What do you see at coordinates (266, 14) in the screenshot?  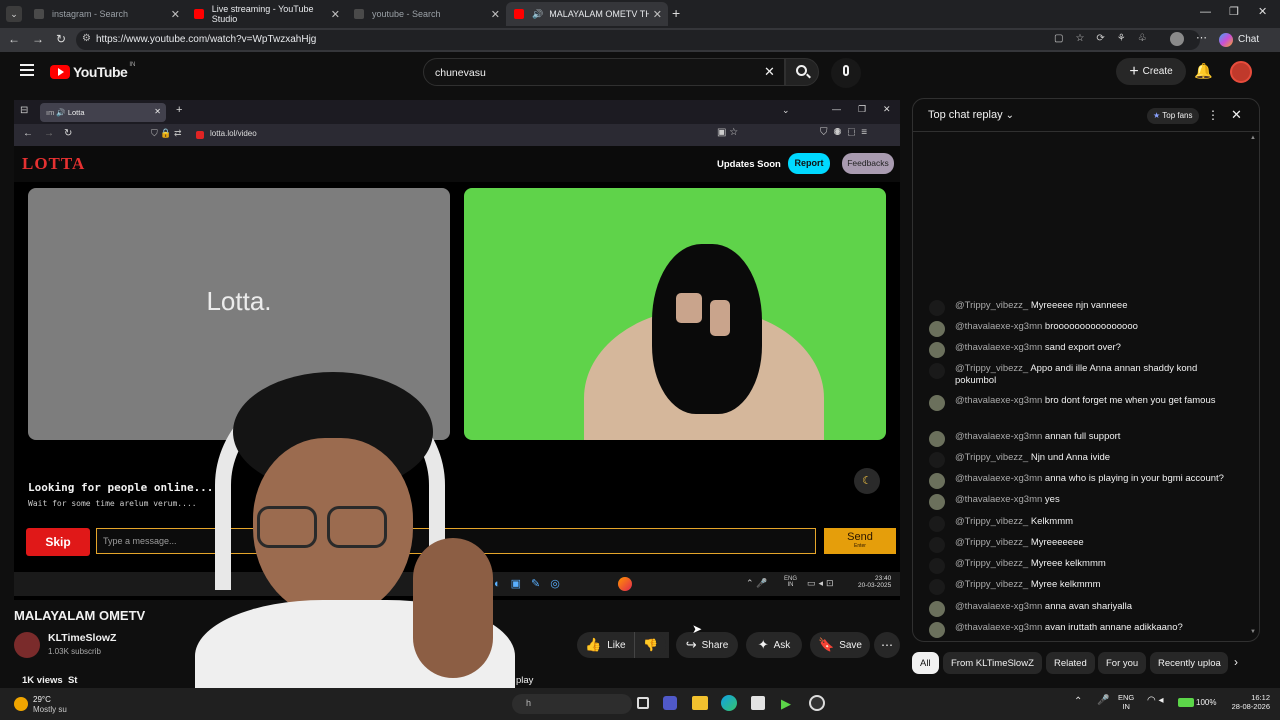 I see `browser-tab-studio: Live streaming - YouTube Studio ✕` at bounding box center [266, 14].